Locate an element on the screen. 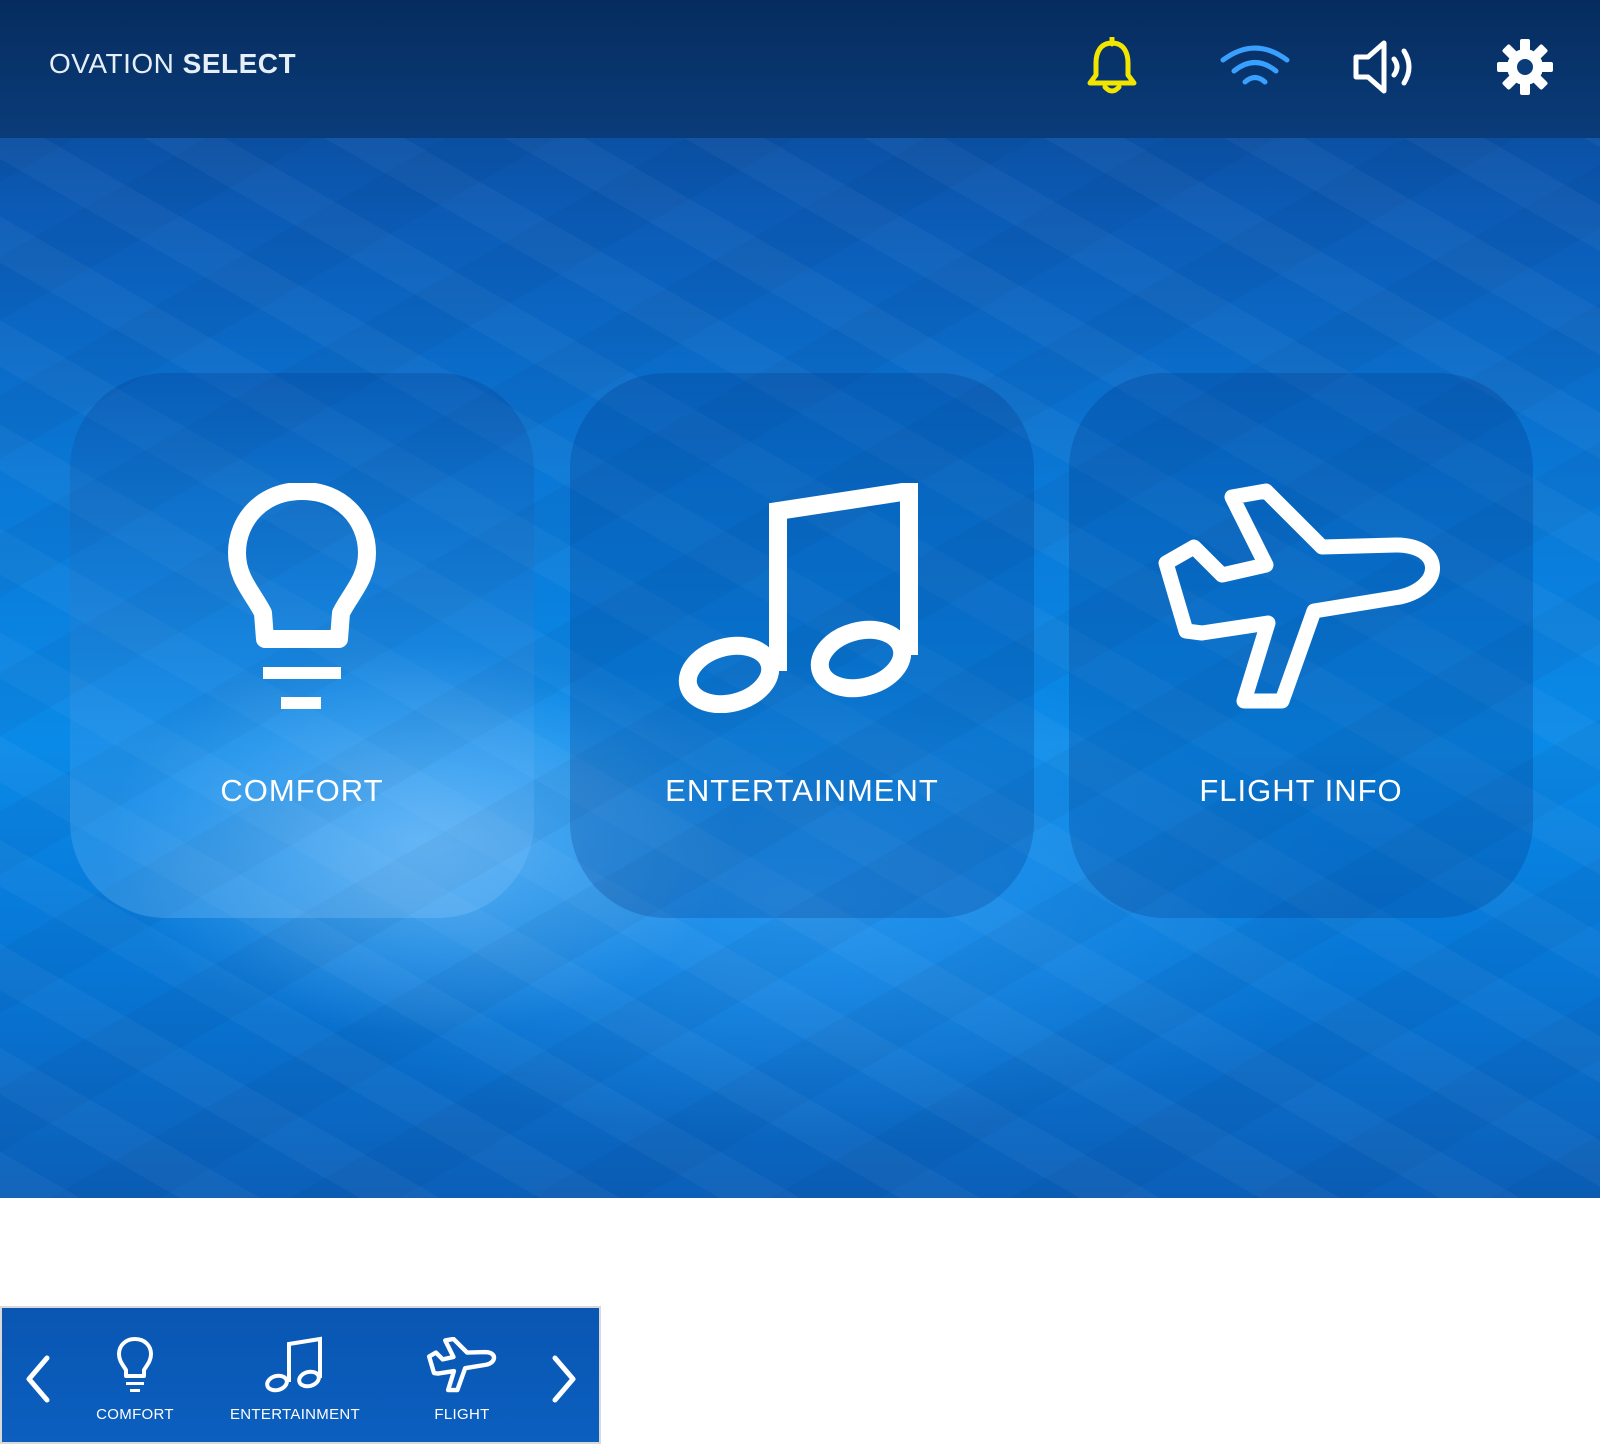 This screenshot has width=1600, height=1444. chevron-left-icon is located at coordinates (38, 1379).